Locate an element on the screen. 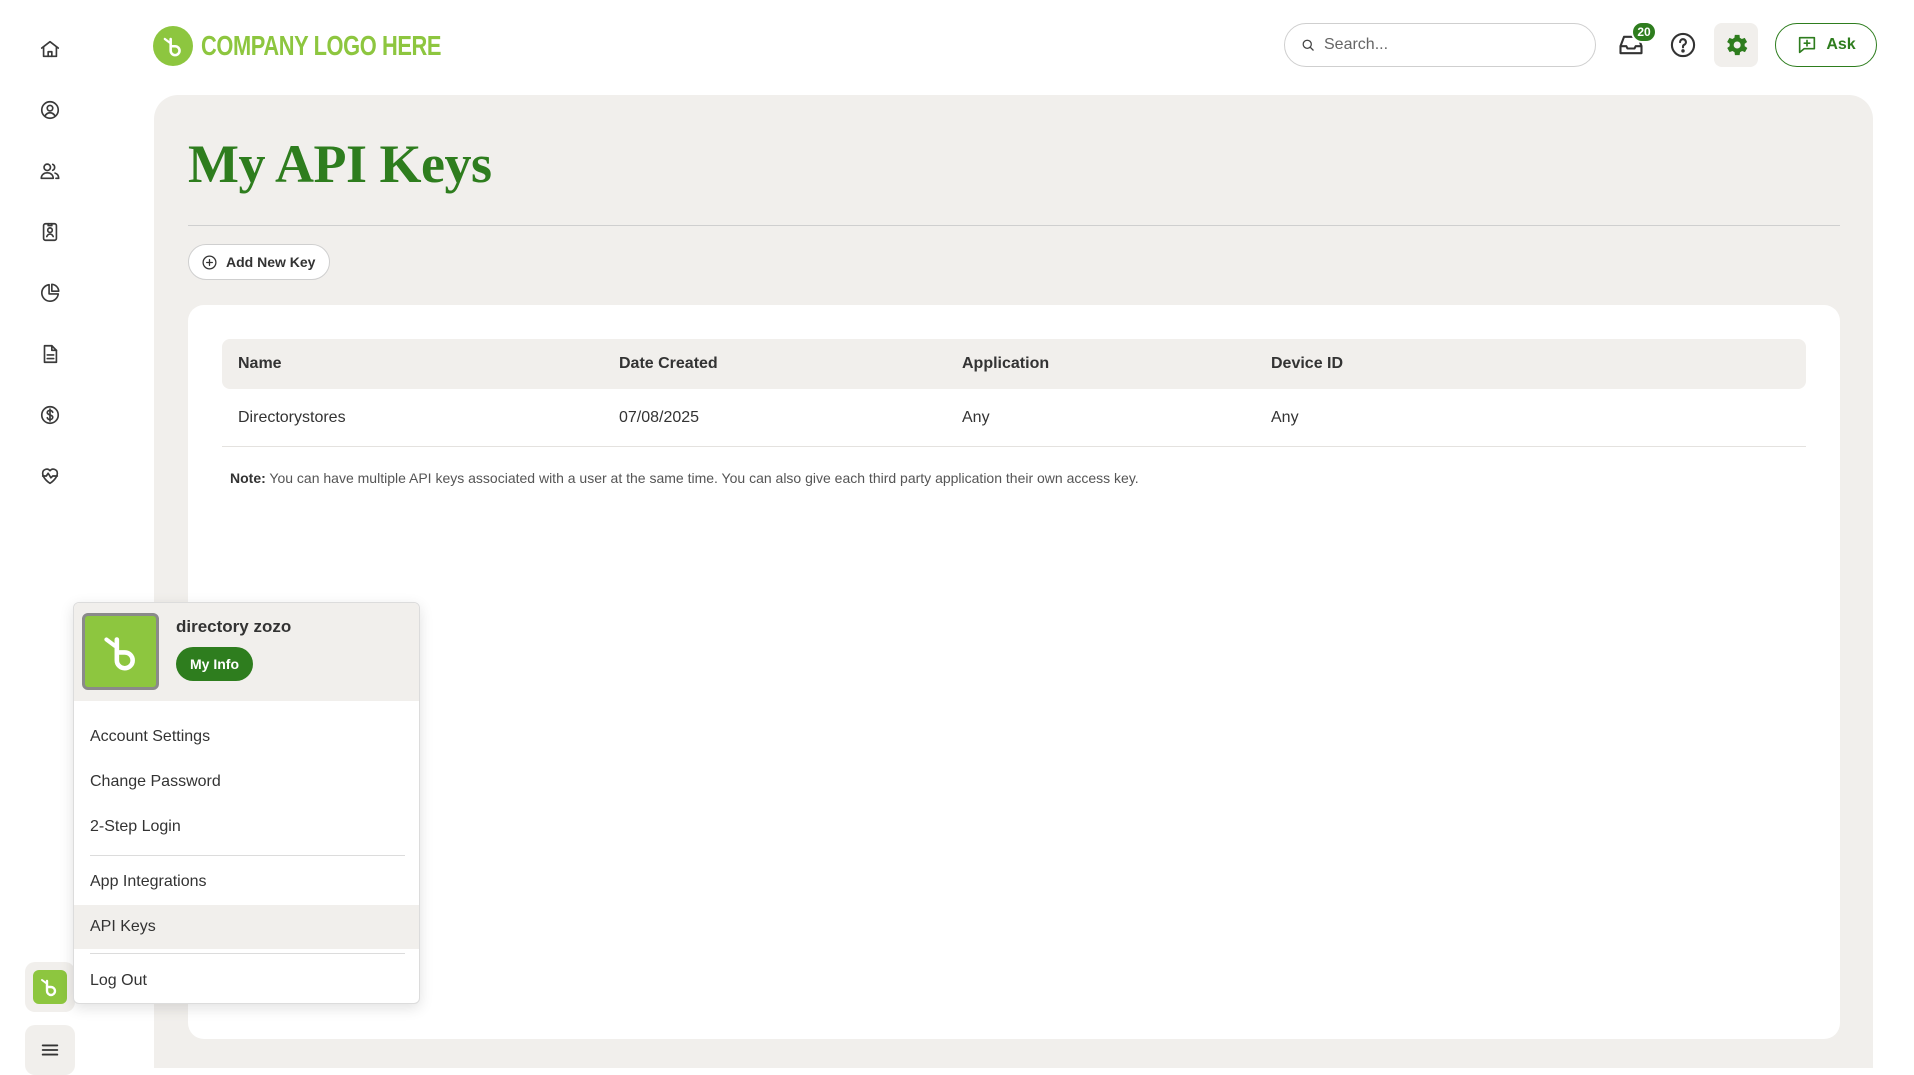 This screenshot has width=1914, height=1075. user-menu-header: directory zozo My Info is located at coordinates (246, 652).